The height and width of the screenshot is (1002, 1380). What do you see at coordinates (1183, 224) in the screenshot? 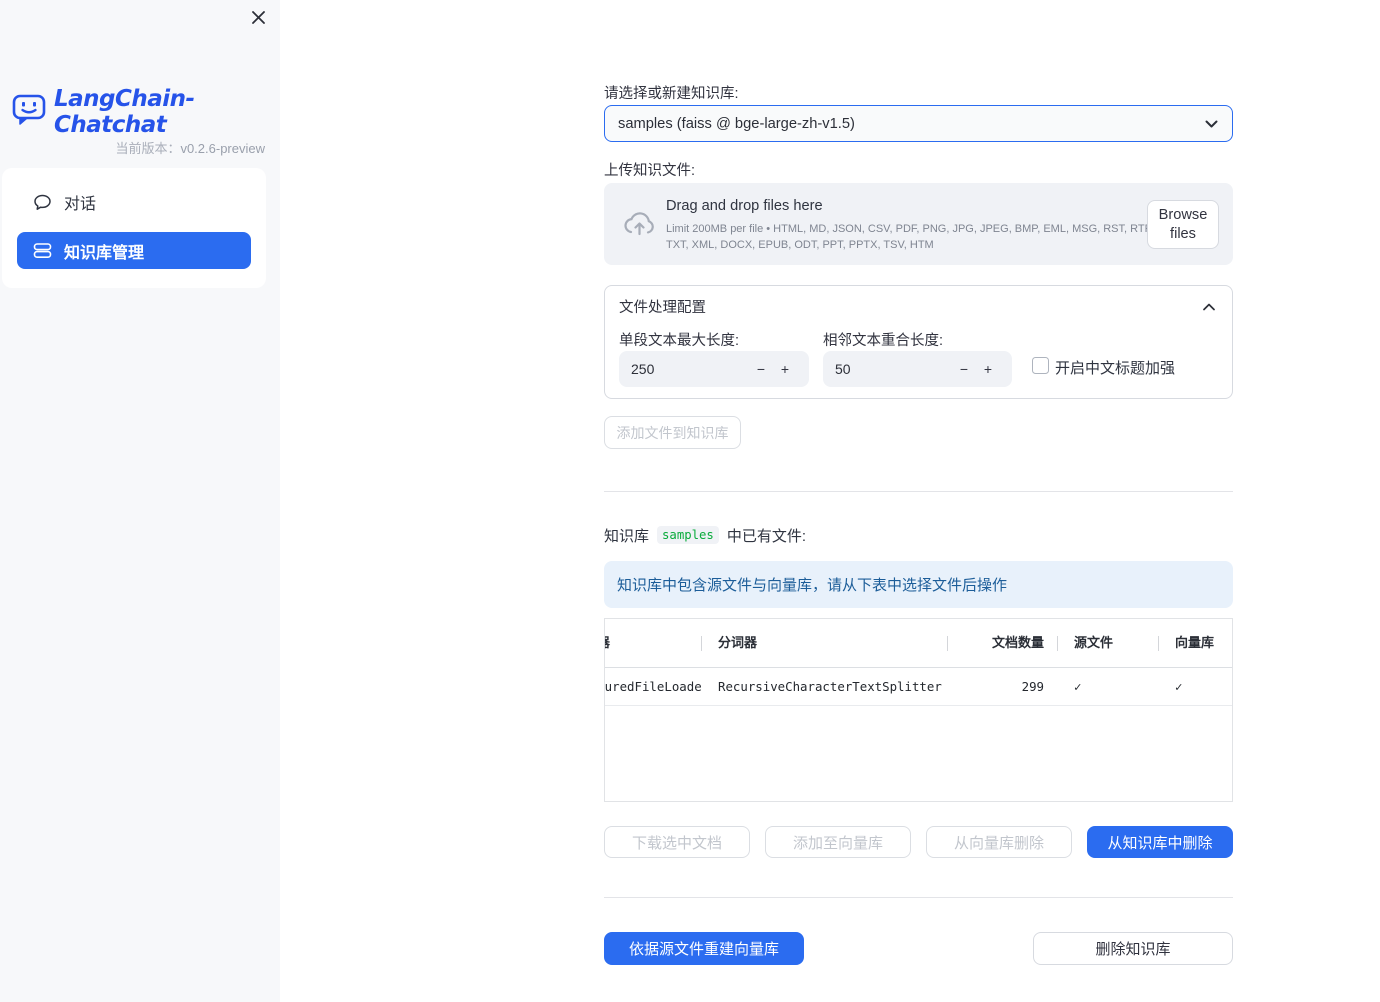
I see `browse-files-button: Browse files` at bounding box center [1183, 224].